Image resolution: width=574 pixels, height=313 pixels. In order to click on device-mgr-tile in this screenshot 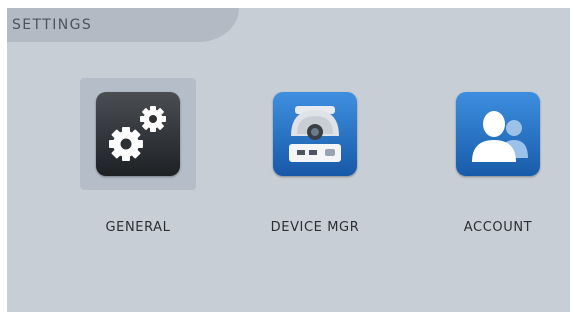, I will do `click(315, 134)`.